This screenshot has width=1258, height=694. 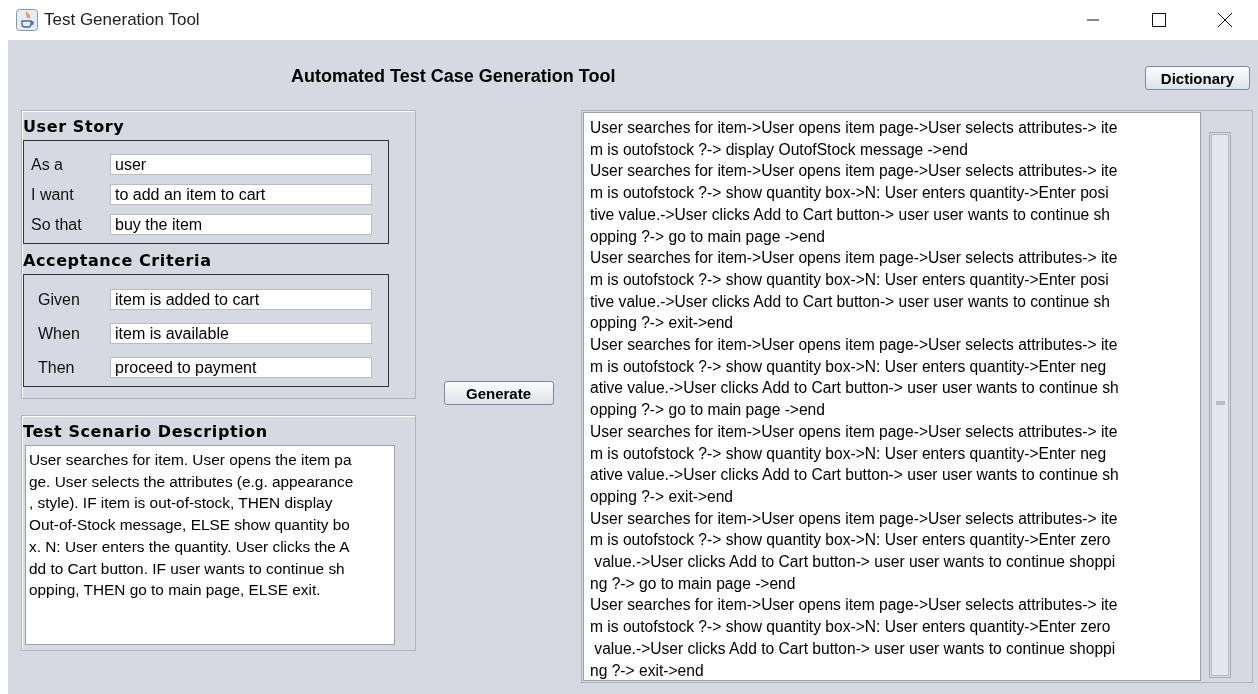 What do you see at coordinates (27, 20) in the screenshot?
I see `java-cup-icon` at bounding box center [27, 20].